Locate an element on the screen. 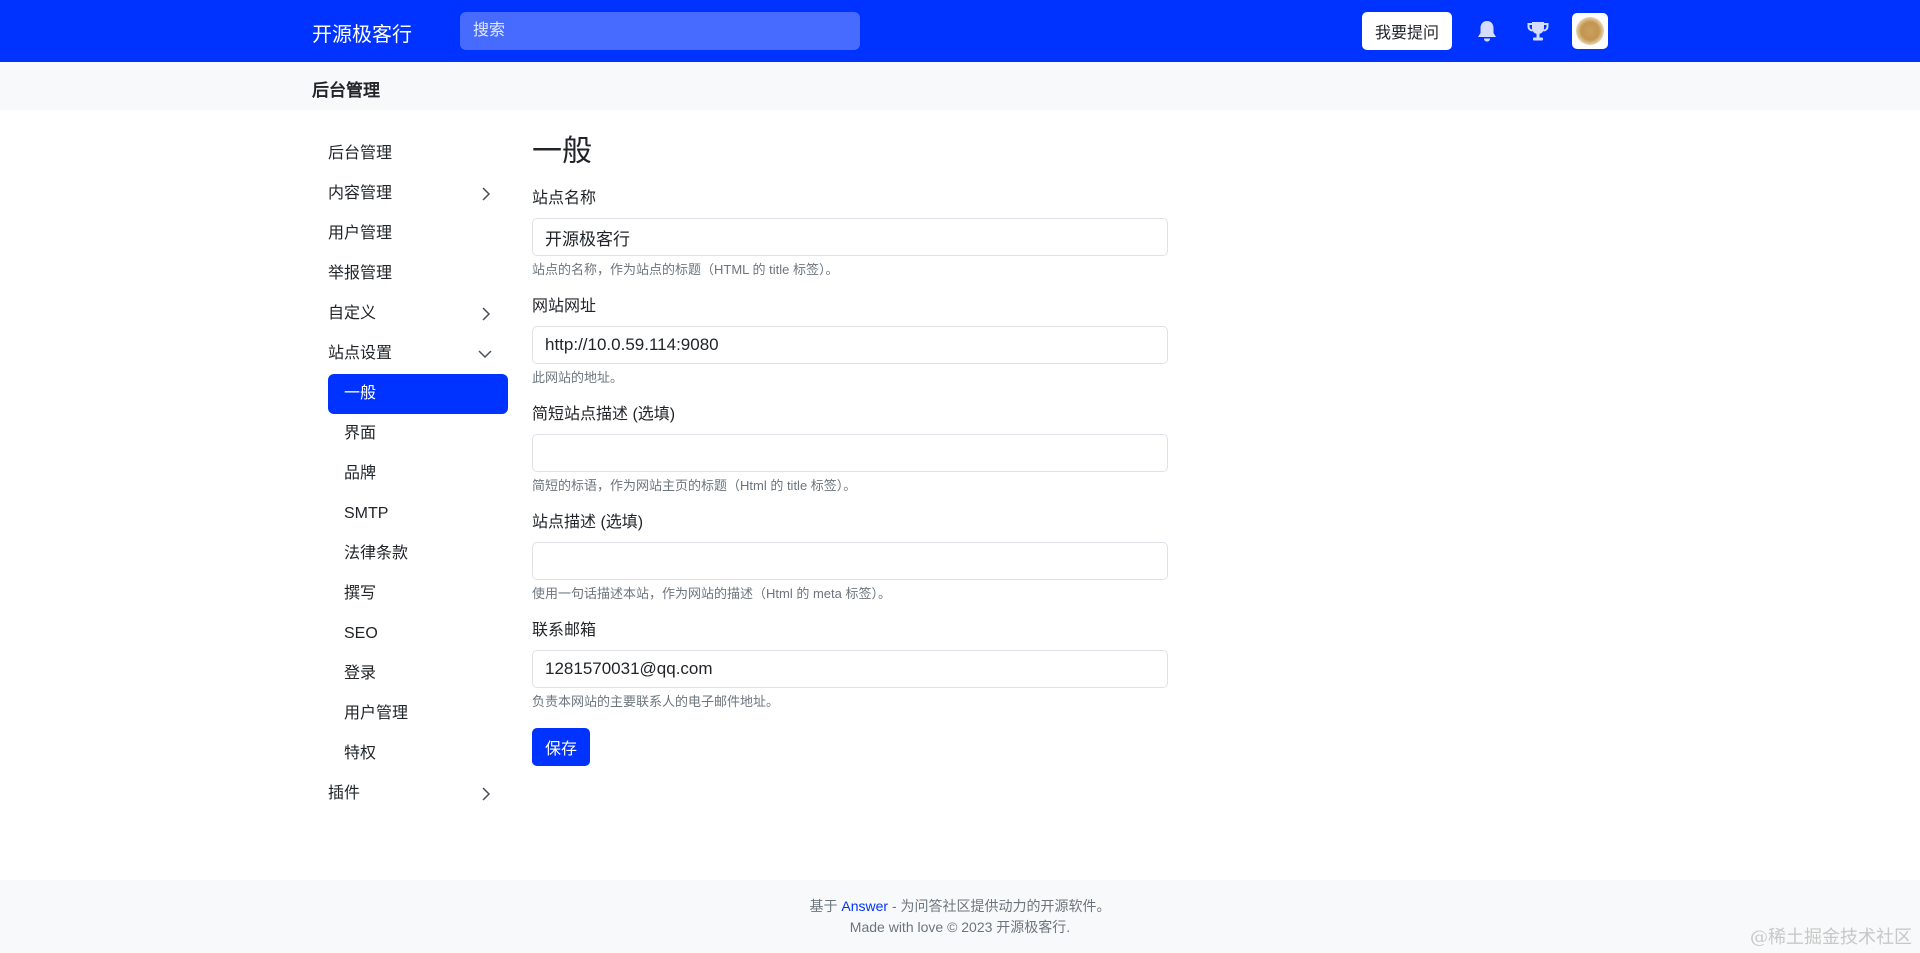 Image resolution: width=1920 pixels, height=953 pixels. avatar-image is located at coordinates (1590, 31).